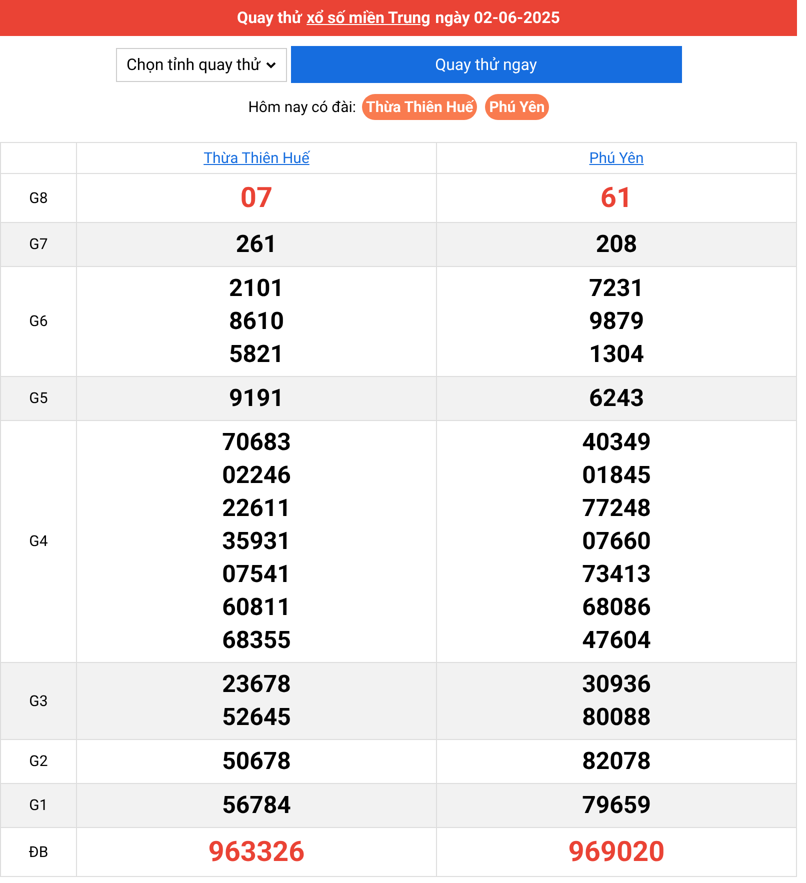  I want to click on prize-cell: ĐB, so click(38, 852).